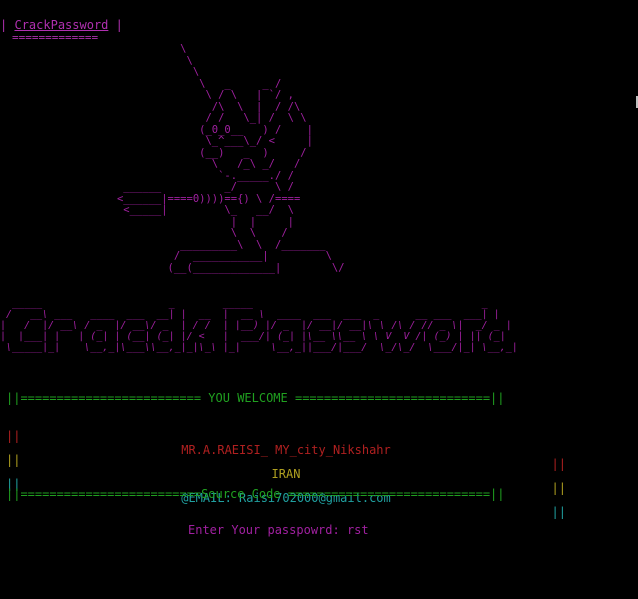 This screenshot has width=638, height=599. I want to click on email-row: || @EMAIL: Raisi702000@gmail.com ||, so click(286, 491).